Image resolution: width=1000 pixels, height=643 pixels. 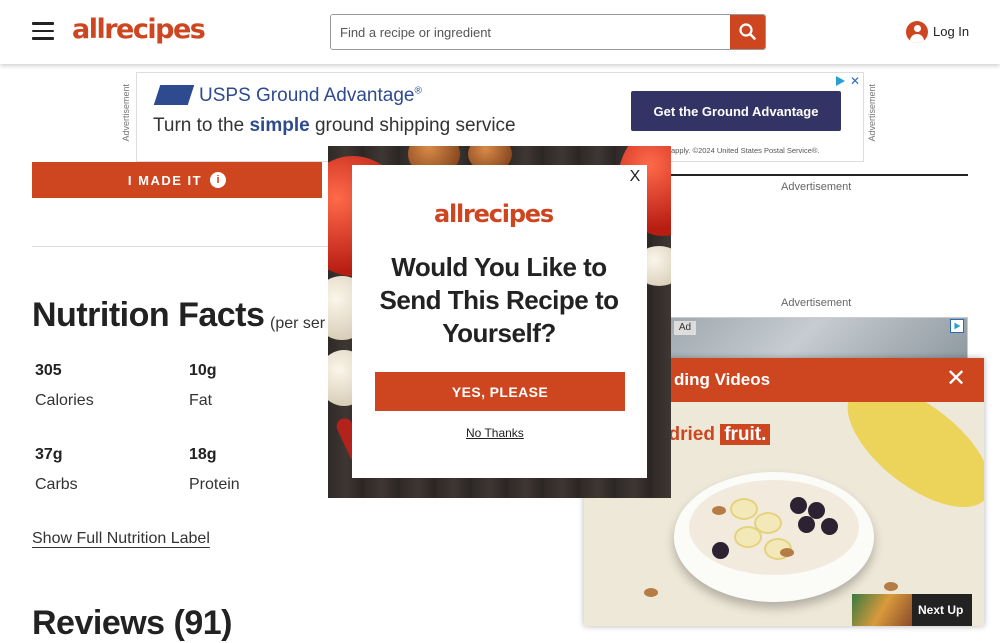 What do you see at coordinates (635, 177) in the screenshot?
I see `close-icon: X` at bounding box center [635, 177].